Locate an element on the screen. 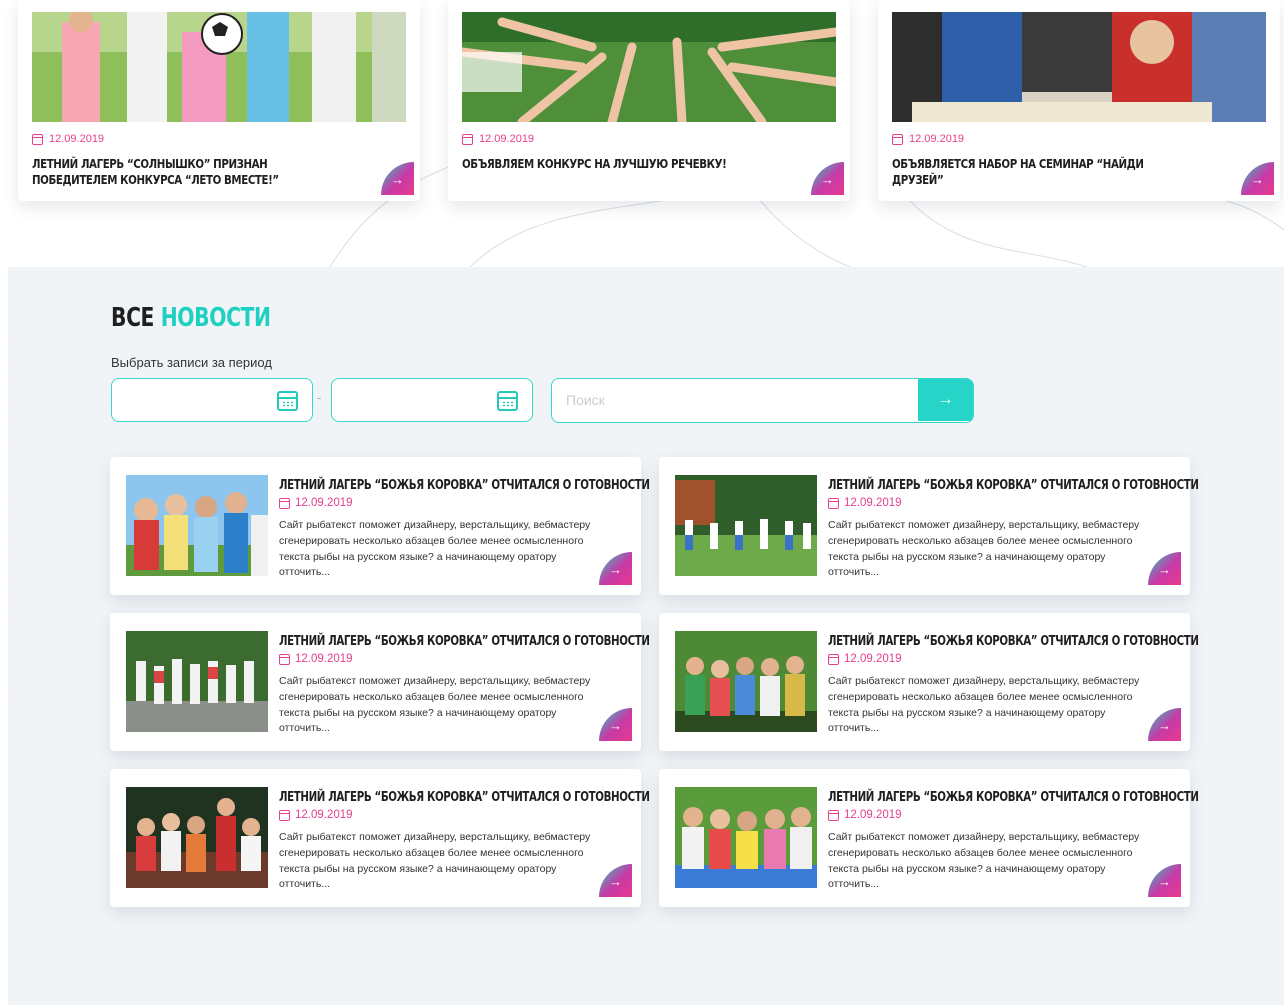 This screenshot has height=1005, width=1284. section-title: Все новости is located at coordinates (191, 318).